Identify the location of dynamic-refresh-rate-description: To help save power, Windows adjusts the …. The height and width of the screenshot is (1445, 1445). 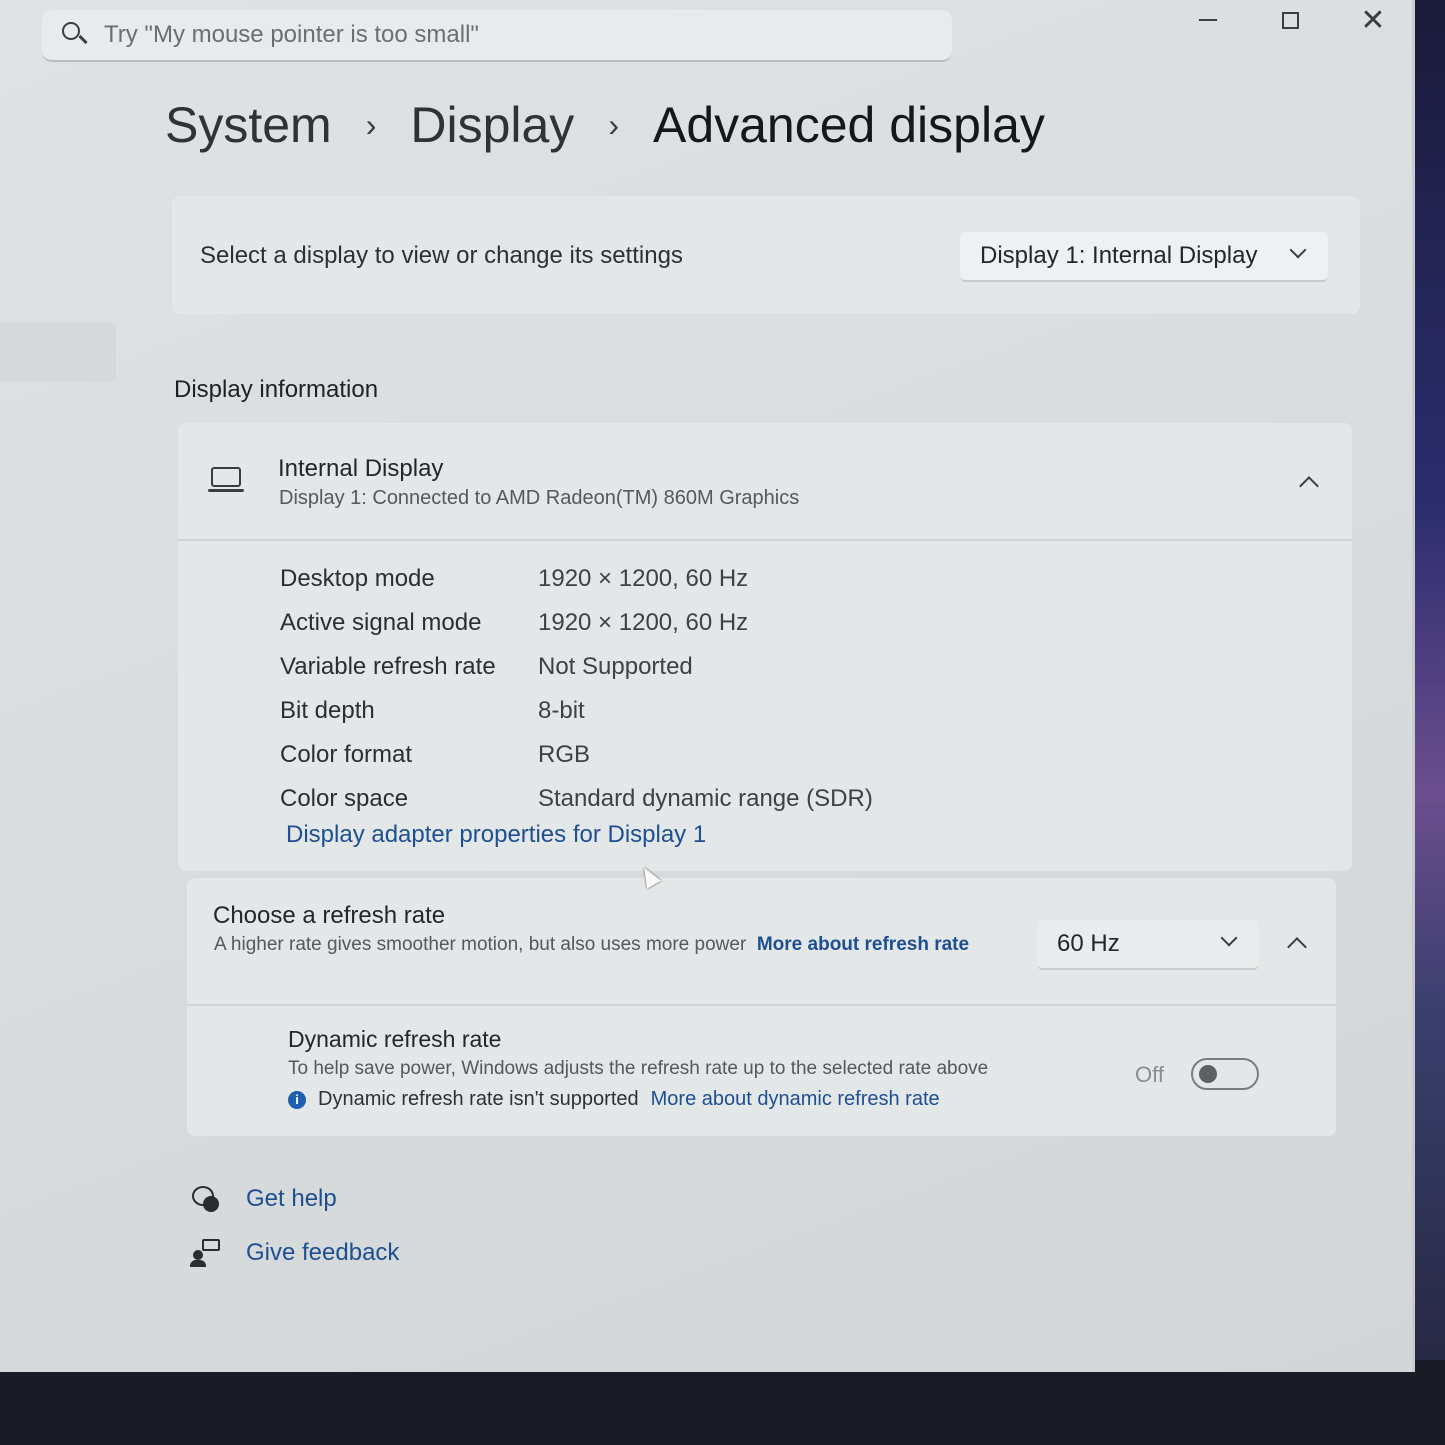
(638, 1068).